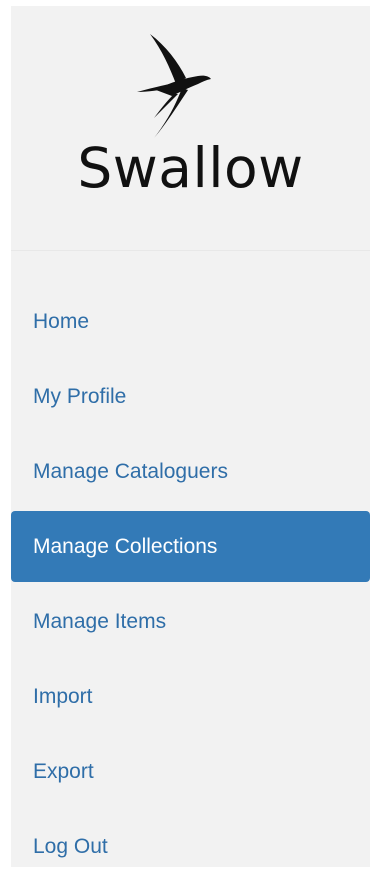  I want to click on nav-item-manage-collections: Manage Collections, so click(190, 548).